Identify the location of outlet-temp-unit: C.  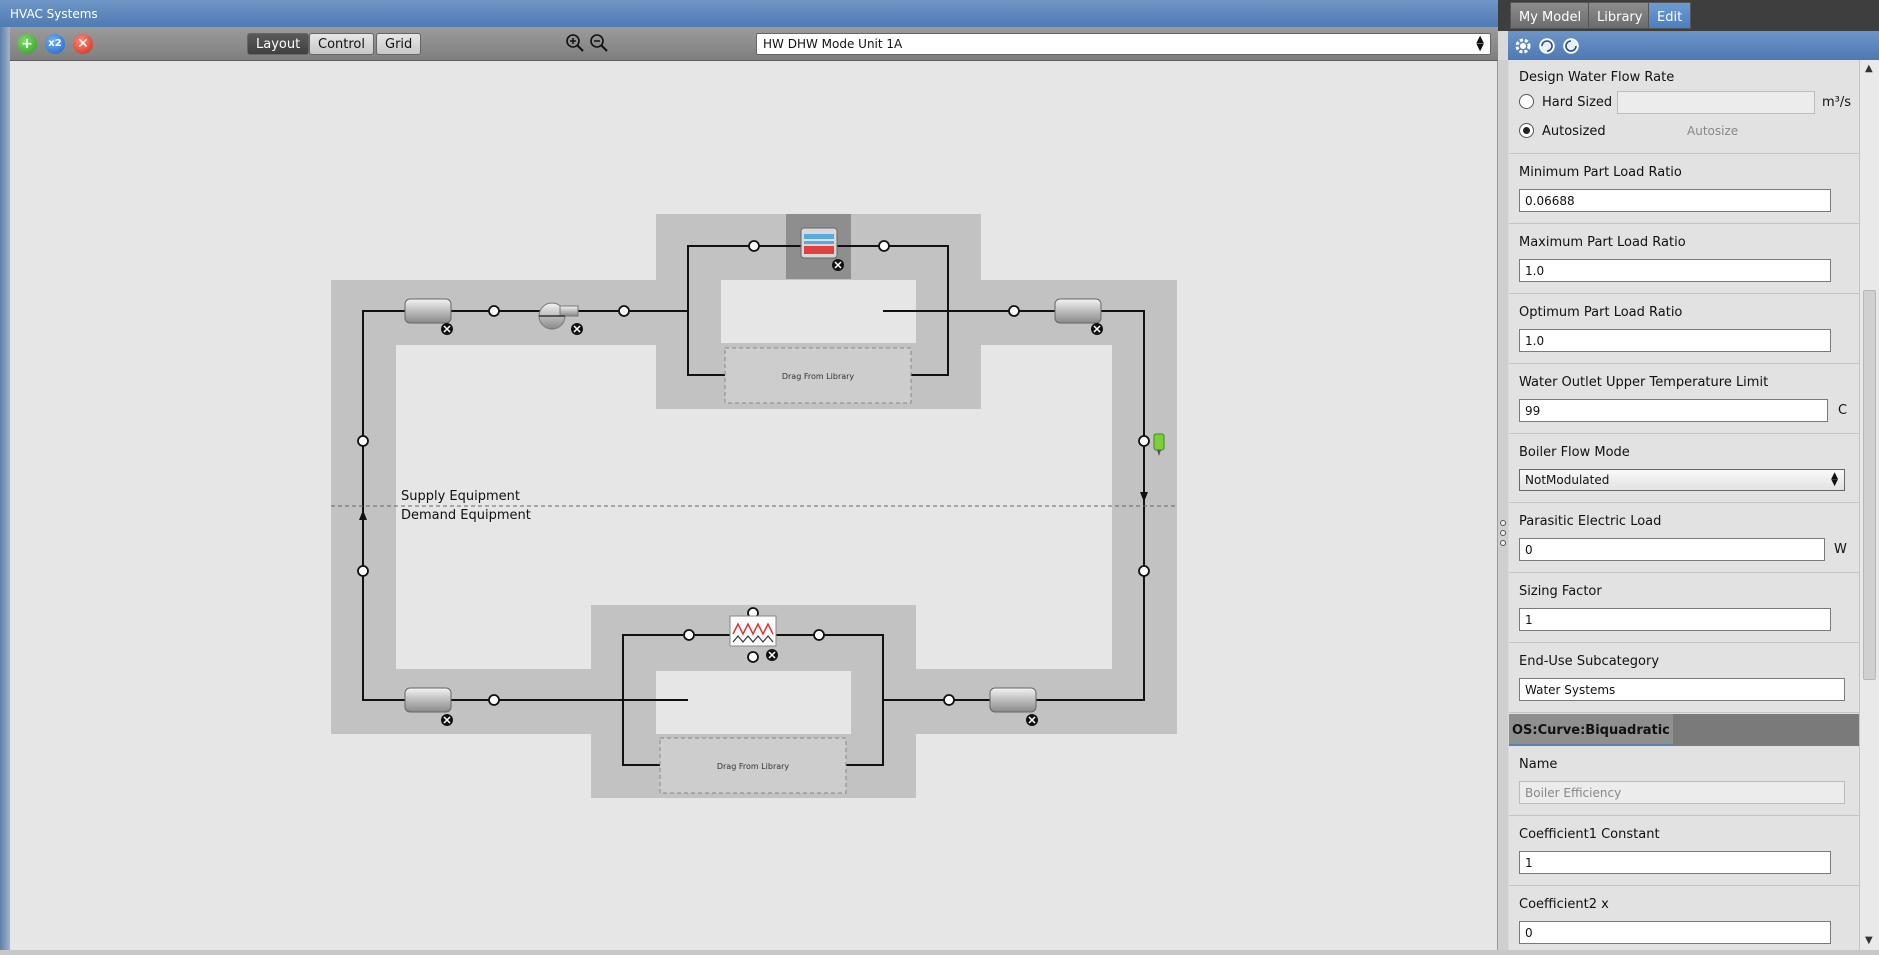
(1843, 410).